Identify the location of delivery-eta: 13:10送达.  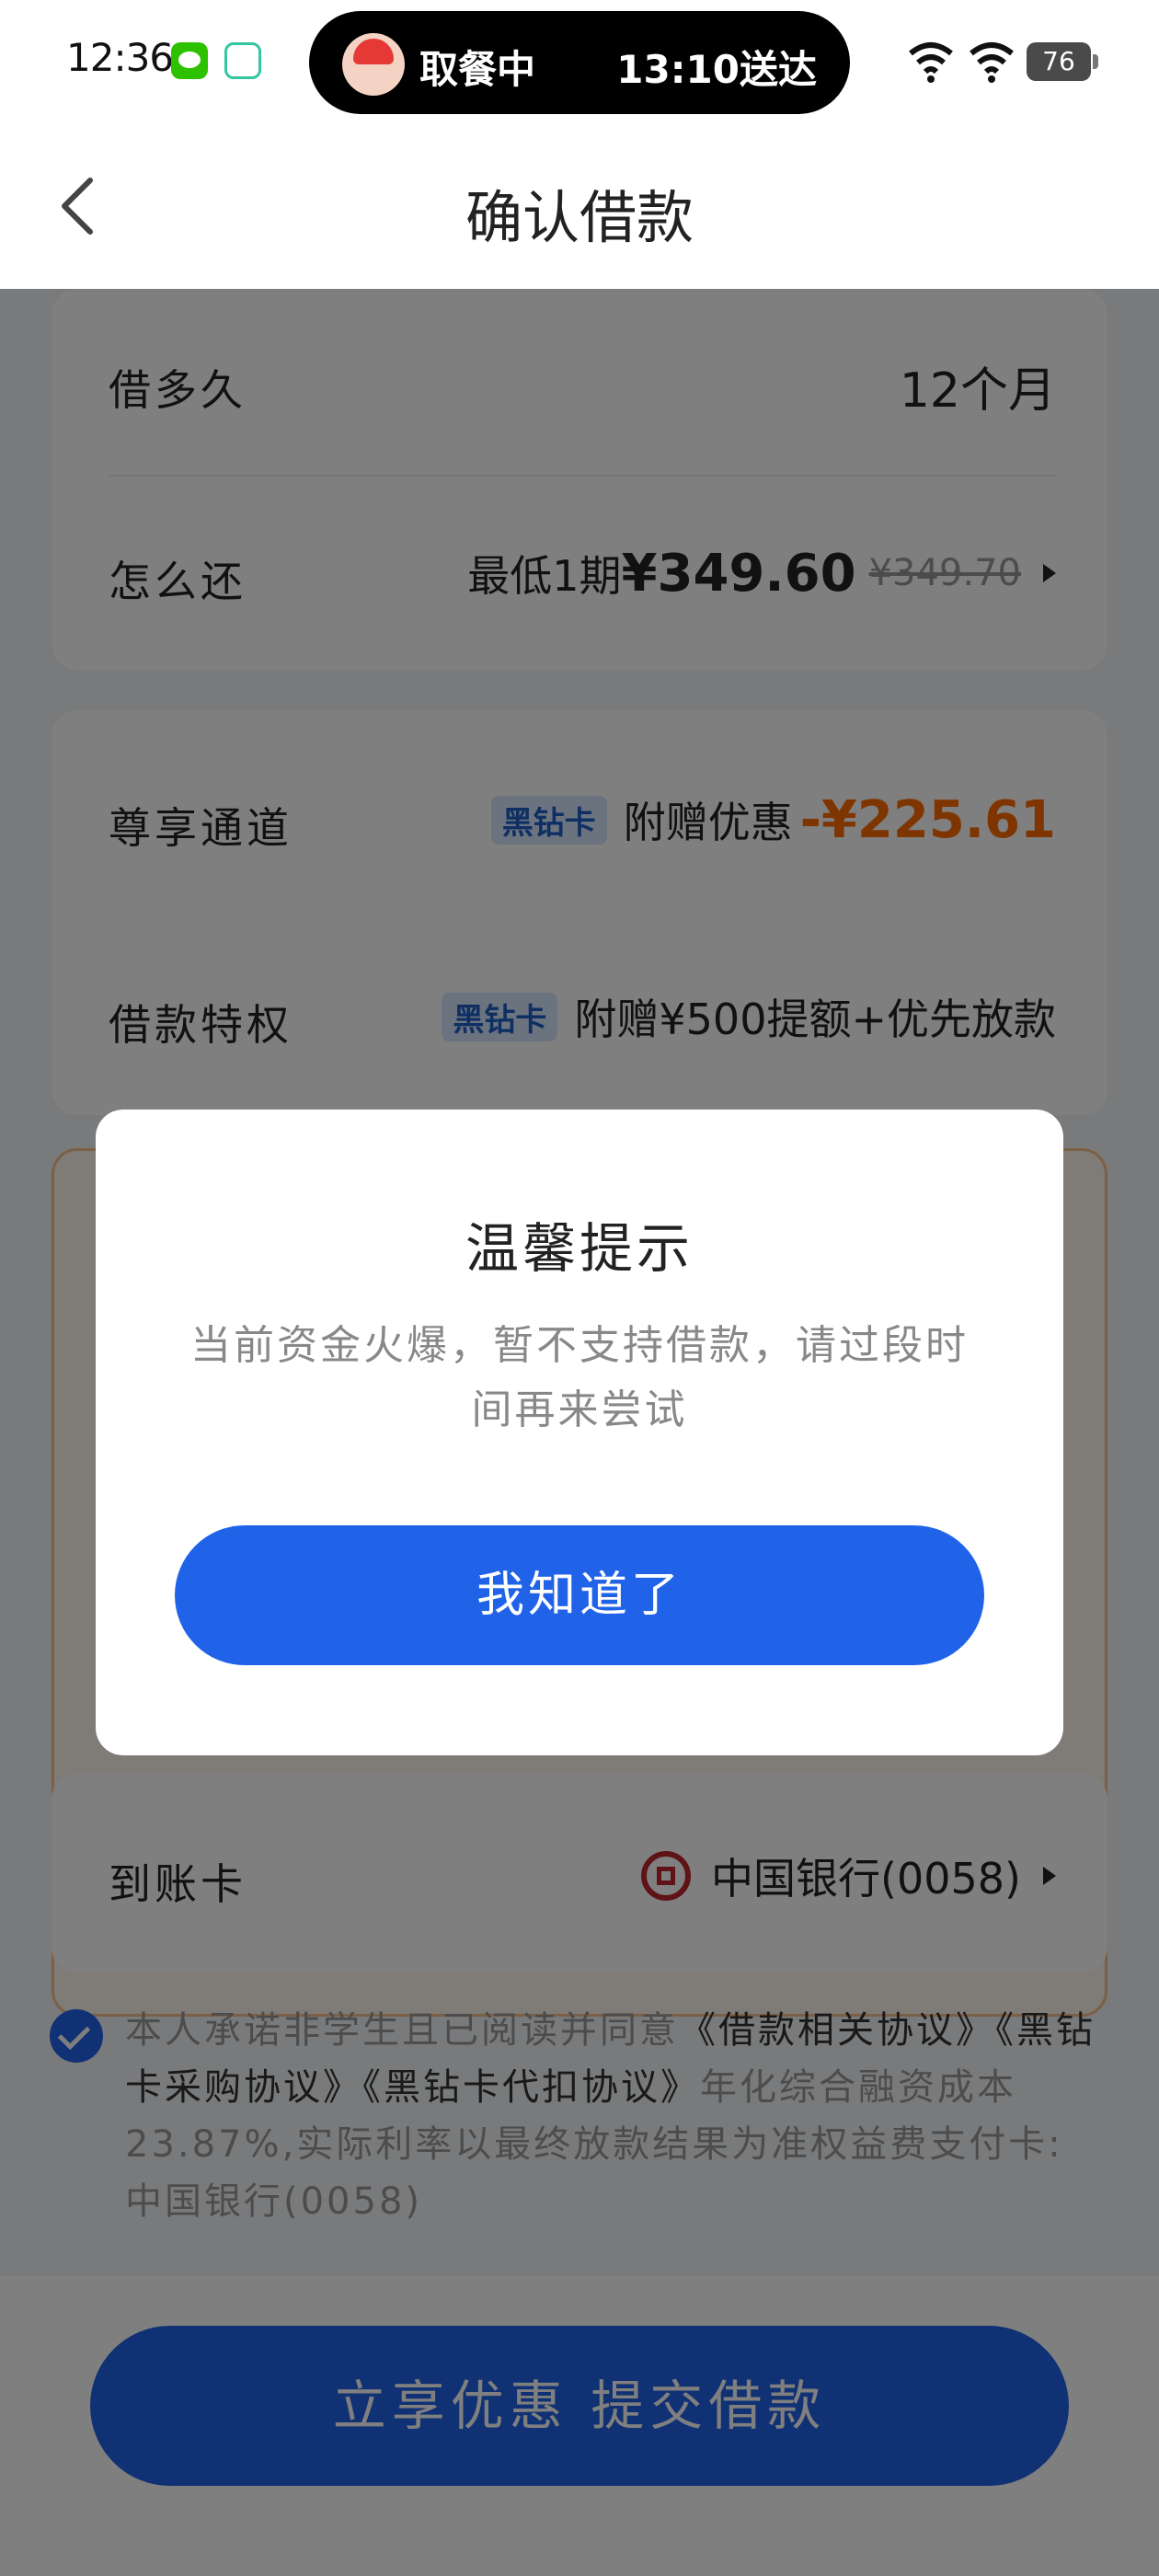
(716, 69).